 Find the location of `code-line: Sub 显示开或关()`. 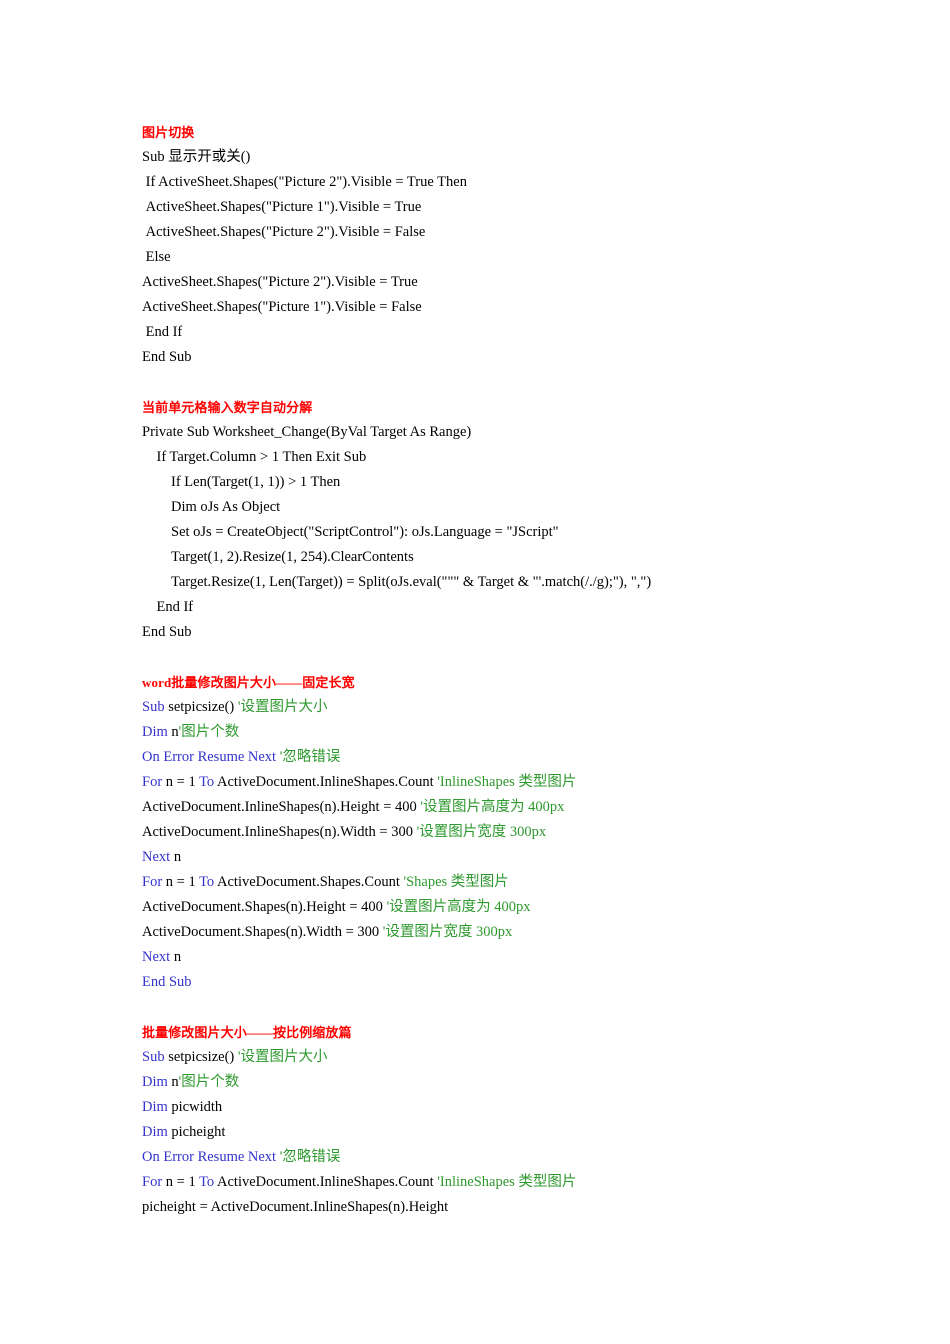

code-line: Sub 显示开或关() is located at coordinates (477, 157).